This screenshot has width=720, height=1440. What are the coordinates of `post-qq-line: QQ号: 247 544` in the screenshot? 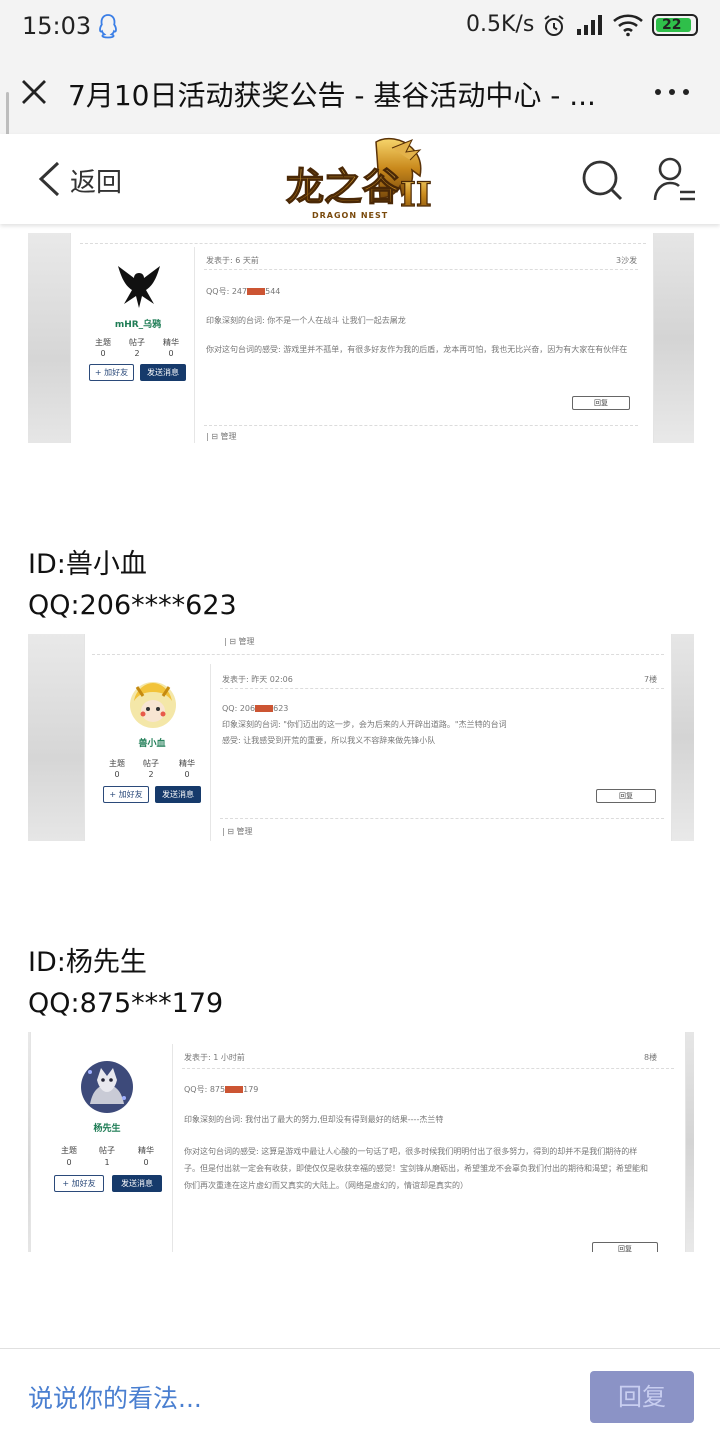 It's located at (243, 291).